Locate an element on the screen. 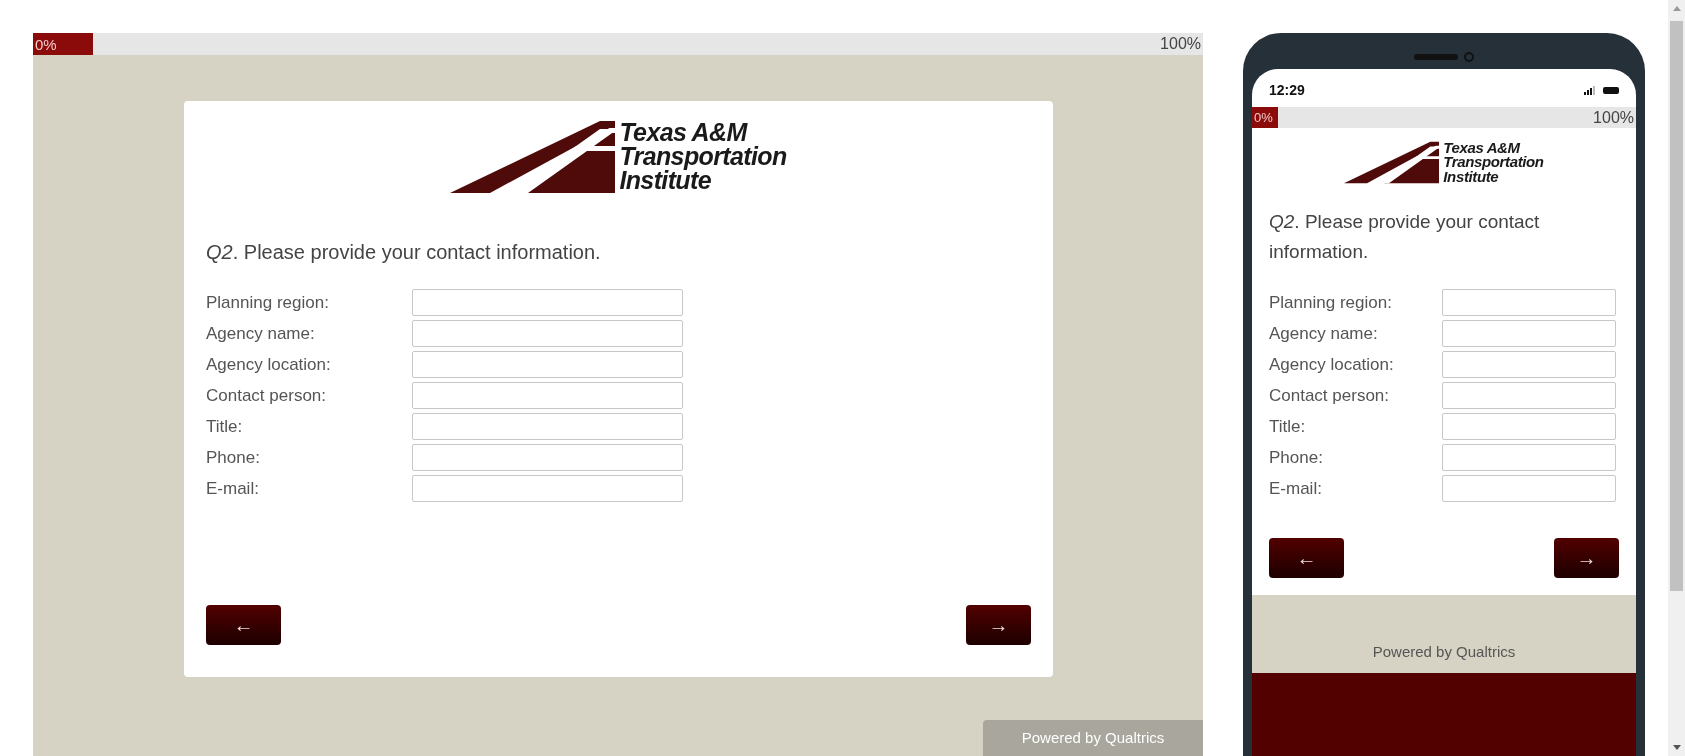 The height and width of the screenshot is (756, 1685). speaker-icon is located at coordinates (1436, 57).